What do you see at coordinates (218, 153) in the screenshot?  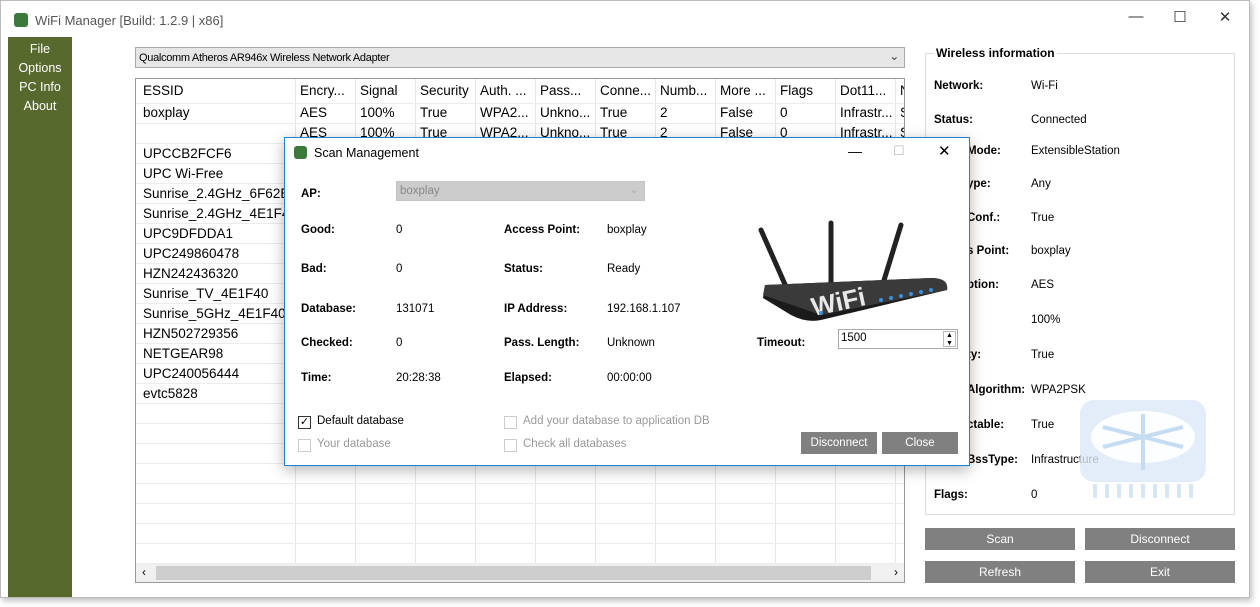 I see `table-cell: UPCCB2FCF6` at bounding box center [218, 153].